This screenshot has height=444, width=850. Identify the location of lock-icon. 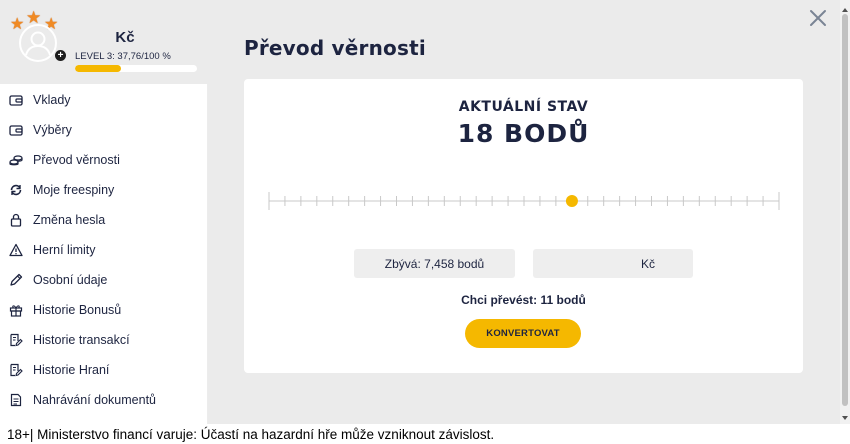
(16, 220).